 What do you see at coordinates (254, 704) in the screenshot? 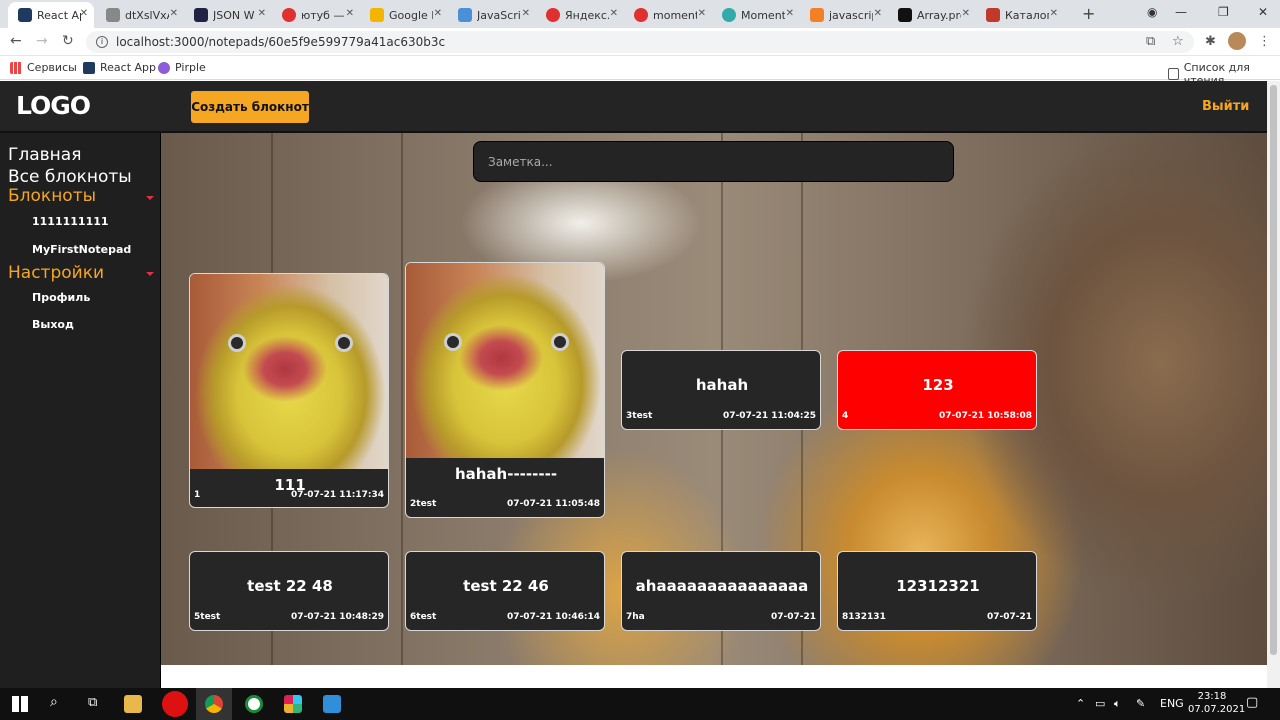
I see `whatsapp-icon` at bounding box center [254, 704].